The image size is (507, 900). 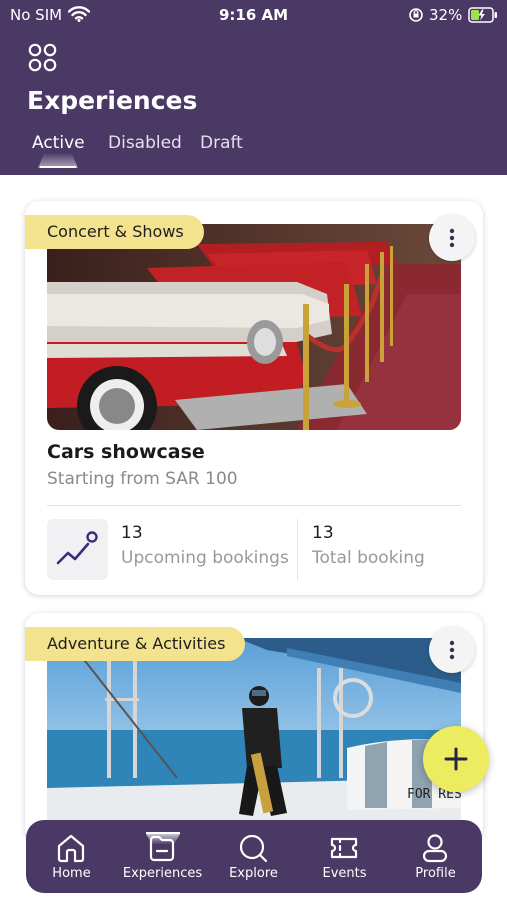 What do you see at coordinates (205, 558) in the screenshot?
I see `upcoming-bookings-label: Upcoming bookings` at bounding box center [205, 558].